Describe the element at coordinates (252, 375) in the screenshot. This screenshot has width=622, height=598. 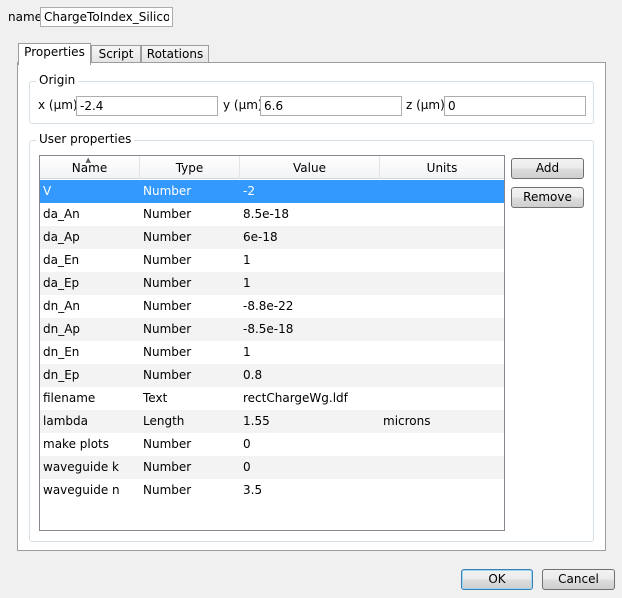
I see `cell-value: 0.8` at that location.